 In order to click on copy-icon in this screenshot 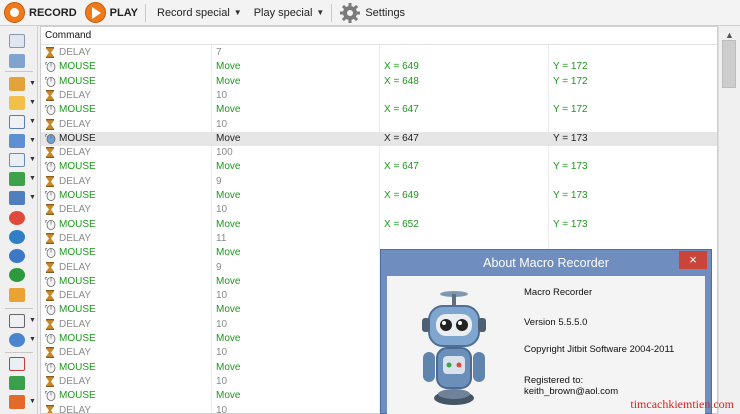, I will do `click(17, 141)`.